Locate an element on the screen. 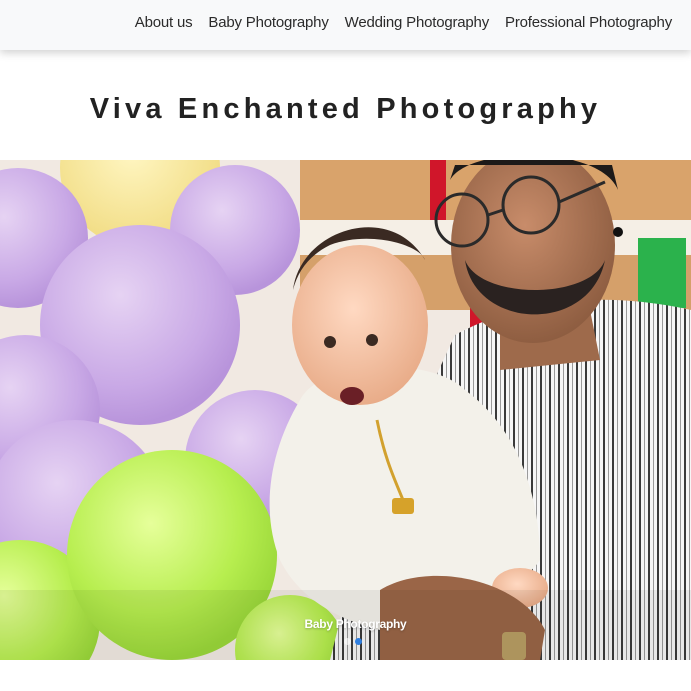 The image size is (691, 691). slide-caption: Baby Photography is located at coordinates (355, 624).